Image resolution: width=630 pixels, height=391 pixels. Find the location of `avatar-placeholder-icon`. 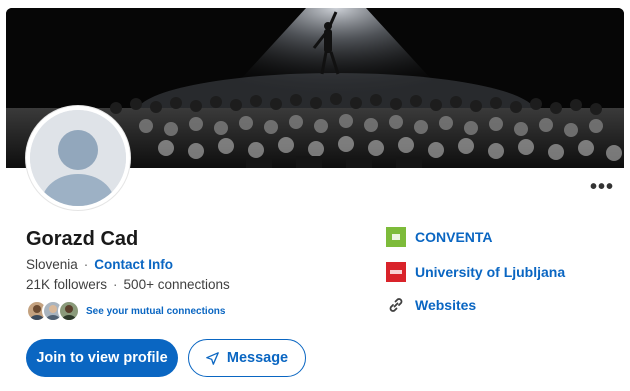

avatar-placeholder-icon is located at coordinates (78, 158).